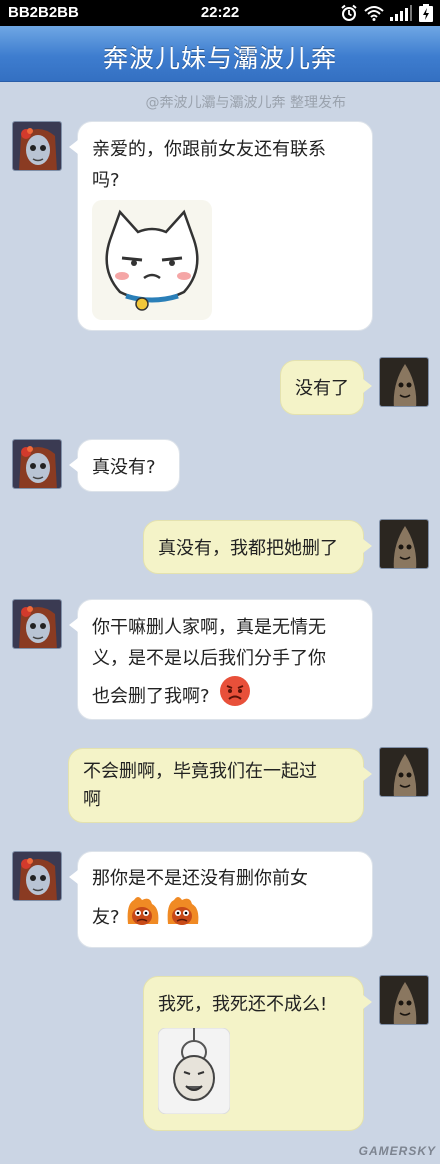 Image resolution: width=440 pixels, height=1164 pixels. What do you see at coordinates (243, 1004) in the screenshot?
I see `message-text: 我死，我死还不成么!` at bounding box center [243, 1004].